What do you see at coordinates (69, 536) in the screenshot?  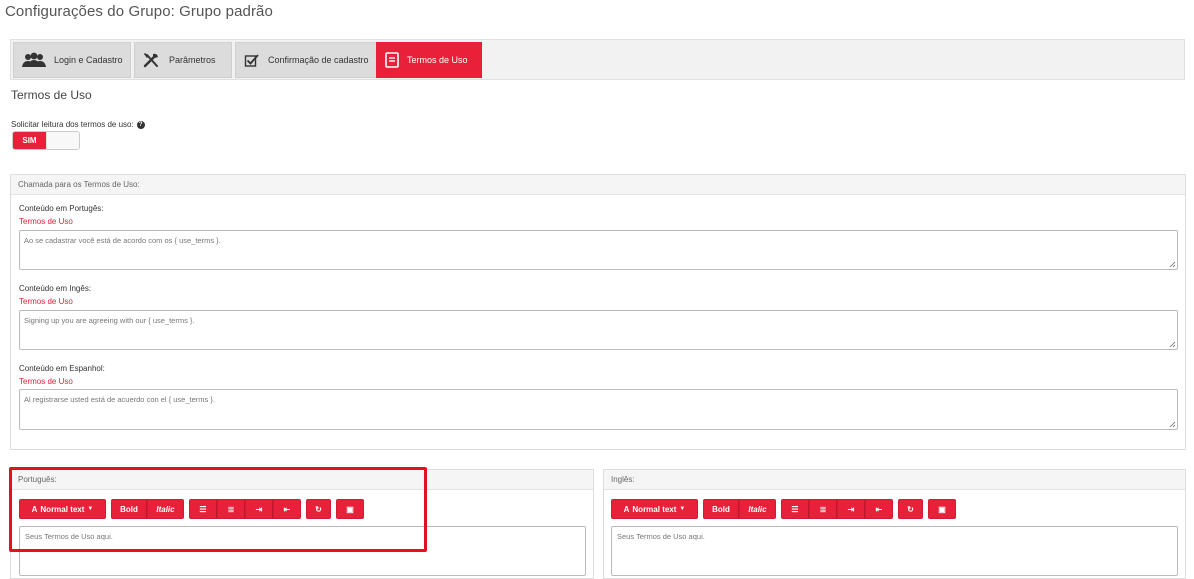 I see `editor-pt-placeholder: Seus Termos de Uso aqui.` at bounding box center [69, 536].